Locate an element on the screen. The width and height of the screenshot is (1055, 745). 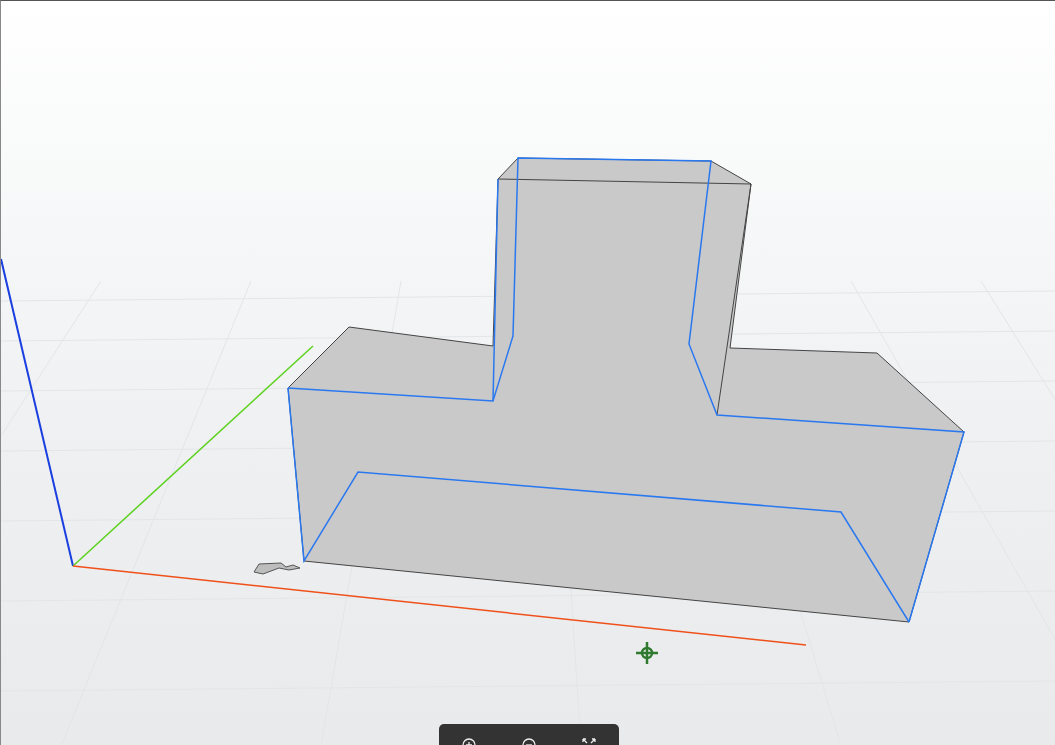
shadow-shape is located at coordinates (277, 568).